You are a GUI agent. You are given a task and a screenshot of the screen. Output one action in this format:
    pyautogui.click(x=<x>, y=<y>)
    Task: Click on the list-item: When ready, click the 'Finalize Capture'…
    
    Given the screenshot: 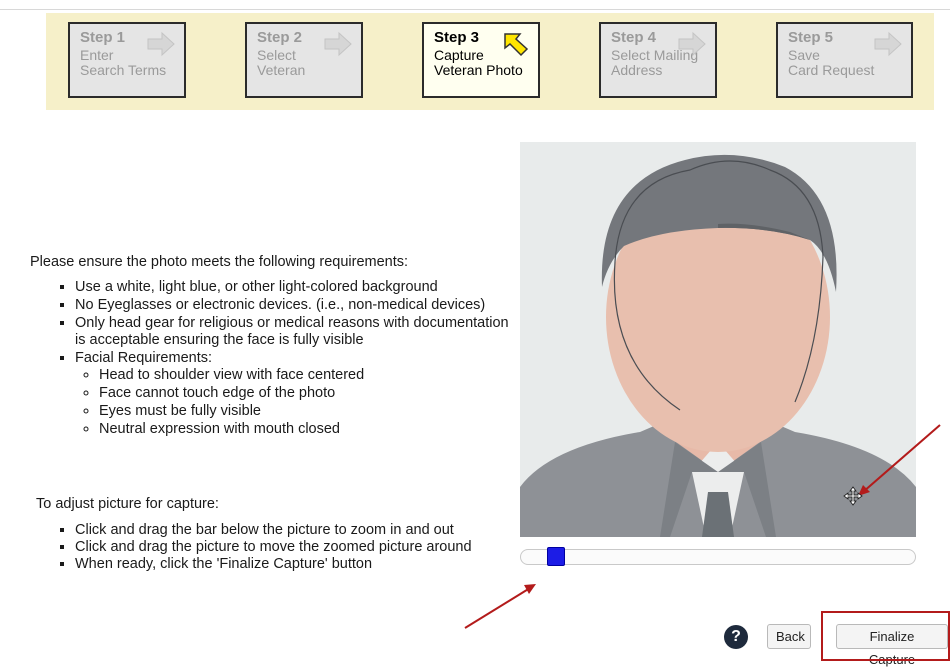 What is the action you would take?
    pyautogui.click(x=295, y=564)
    